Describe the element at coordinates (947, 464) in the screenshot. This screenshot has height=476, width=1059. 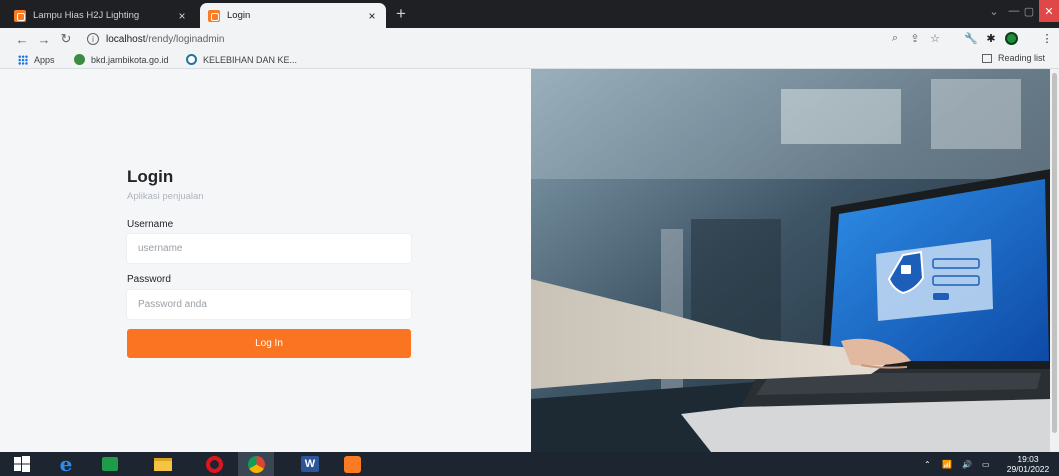
I see `network-icon: 📶` at that location.